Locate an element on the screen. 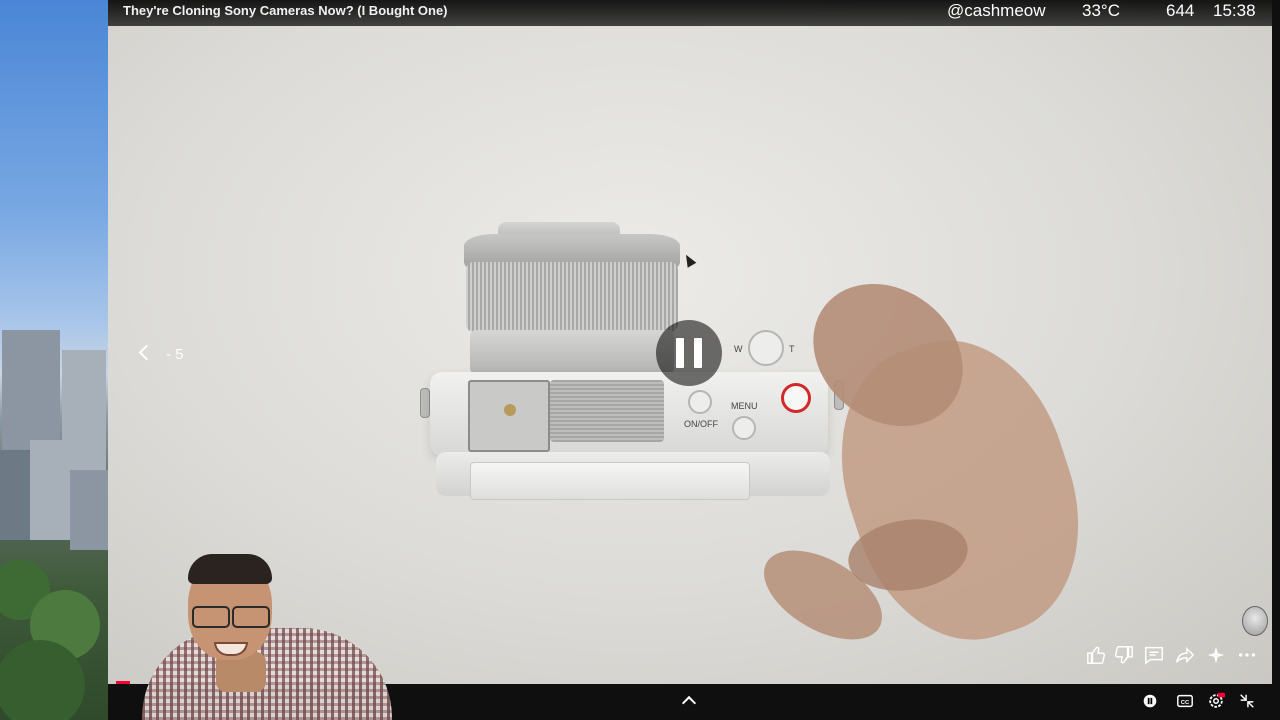 This screenshot has height=720, width=1280. svg-text: CC is located at coordinates (1185, 703).